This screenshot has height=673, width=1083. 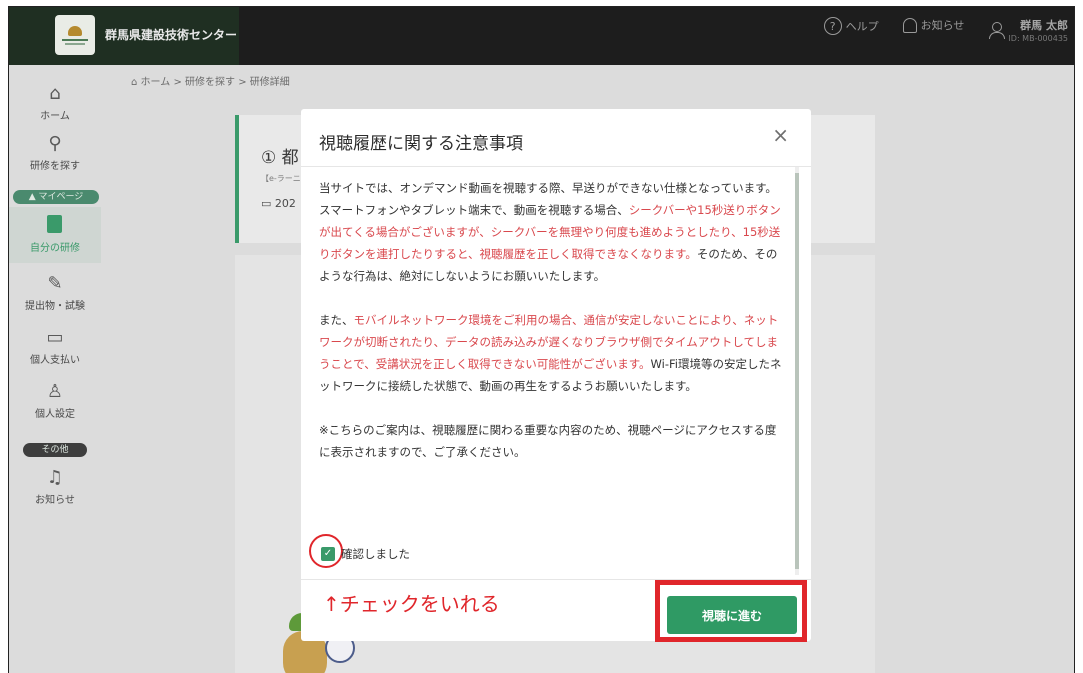 I want to click on edit-icon: ✎, so click(x=55, y=283).